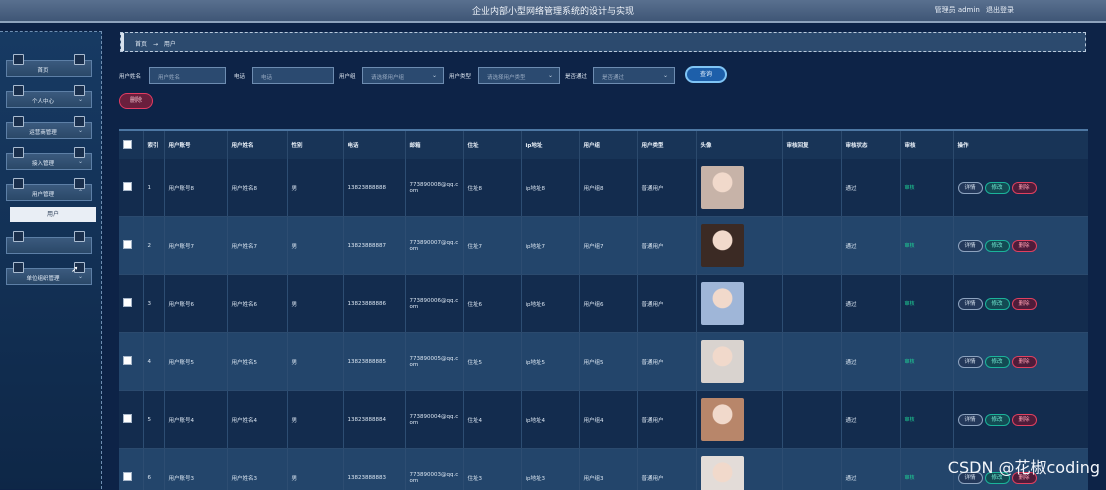 This screenshot has width=1106, height=490. Describe the element at coordinates (141, 44) in the screenshot. I see `breadcrumb-home: 首页` at that location.